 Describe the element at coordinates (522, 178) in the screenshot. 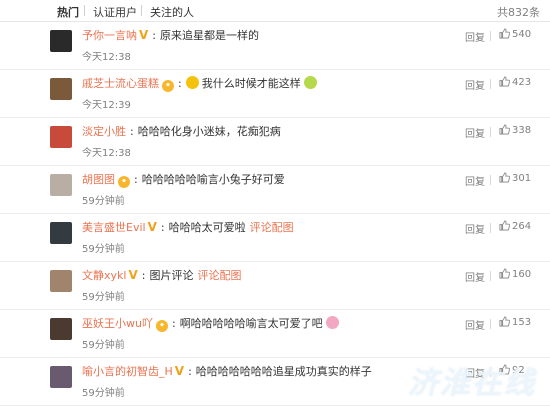

I see `like-count: 301` at that location.